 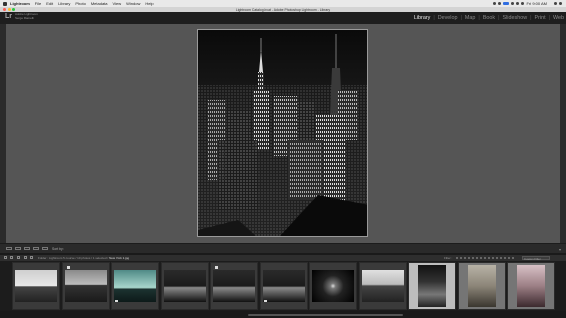 I want to click on filter-label: Filter :, so click(x=448, y=258).